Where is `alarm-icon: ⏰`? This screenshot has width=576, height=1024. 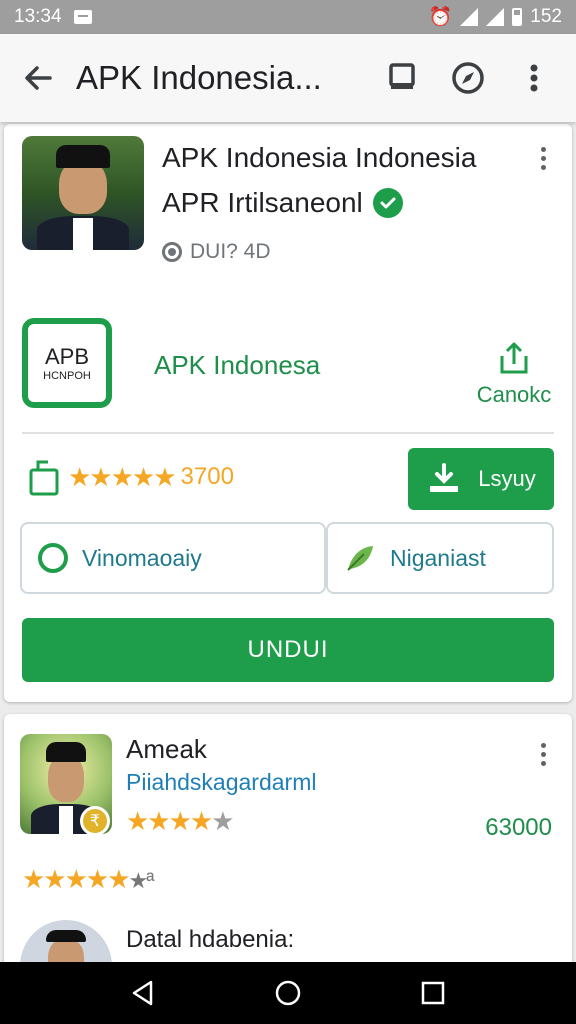 alarm-icon: ⏰ is located at coordinates (440, 17).